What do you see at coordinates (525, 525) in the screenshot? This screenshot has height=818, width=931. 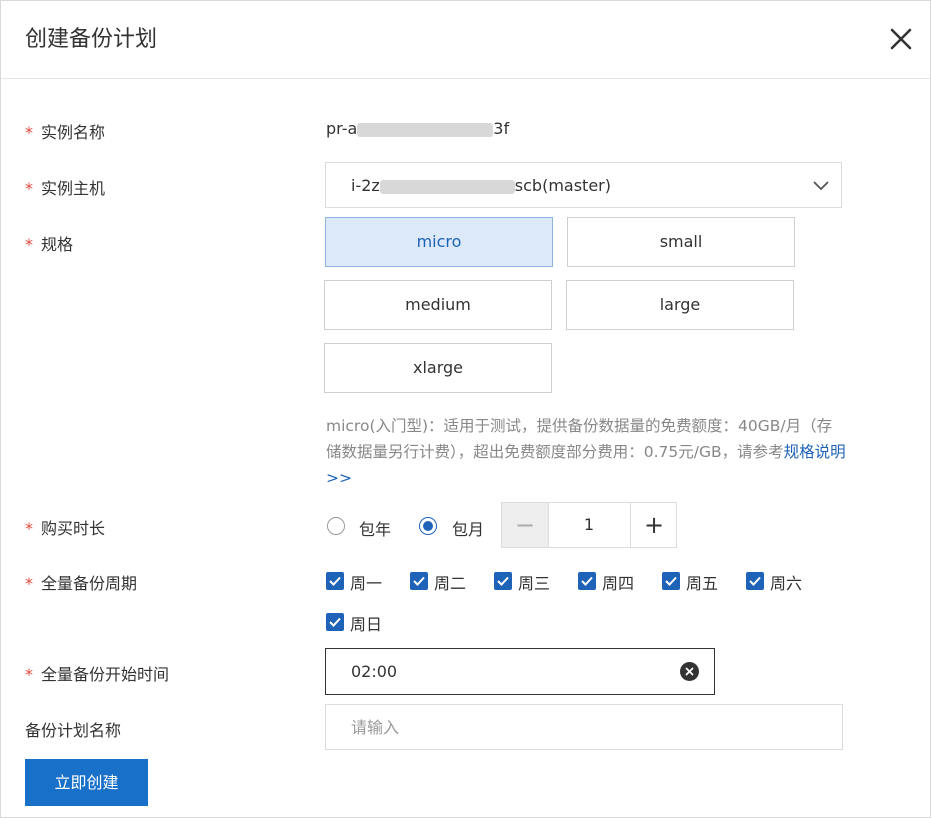 I see `decrement-button: −` at bounding box center [525, 525].